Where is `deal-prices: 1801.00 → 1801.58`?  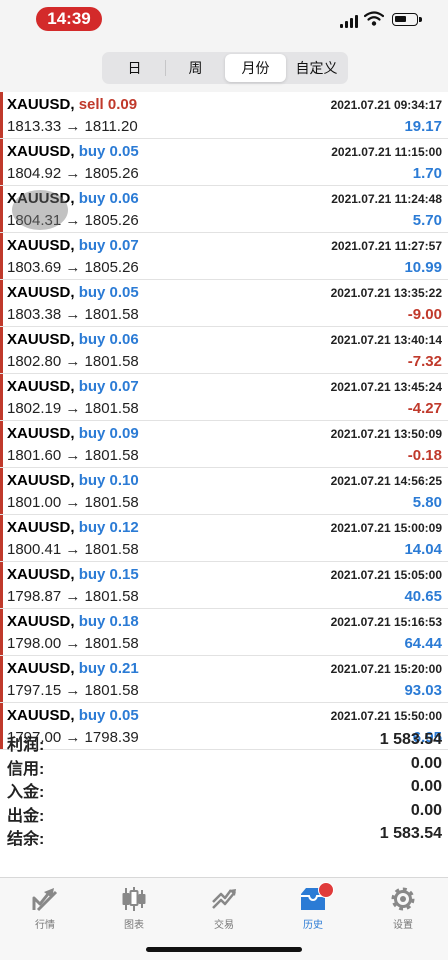
deal-prices: 1801.00 → 1801.58 is located at coordinates (73, 502).